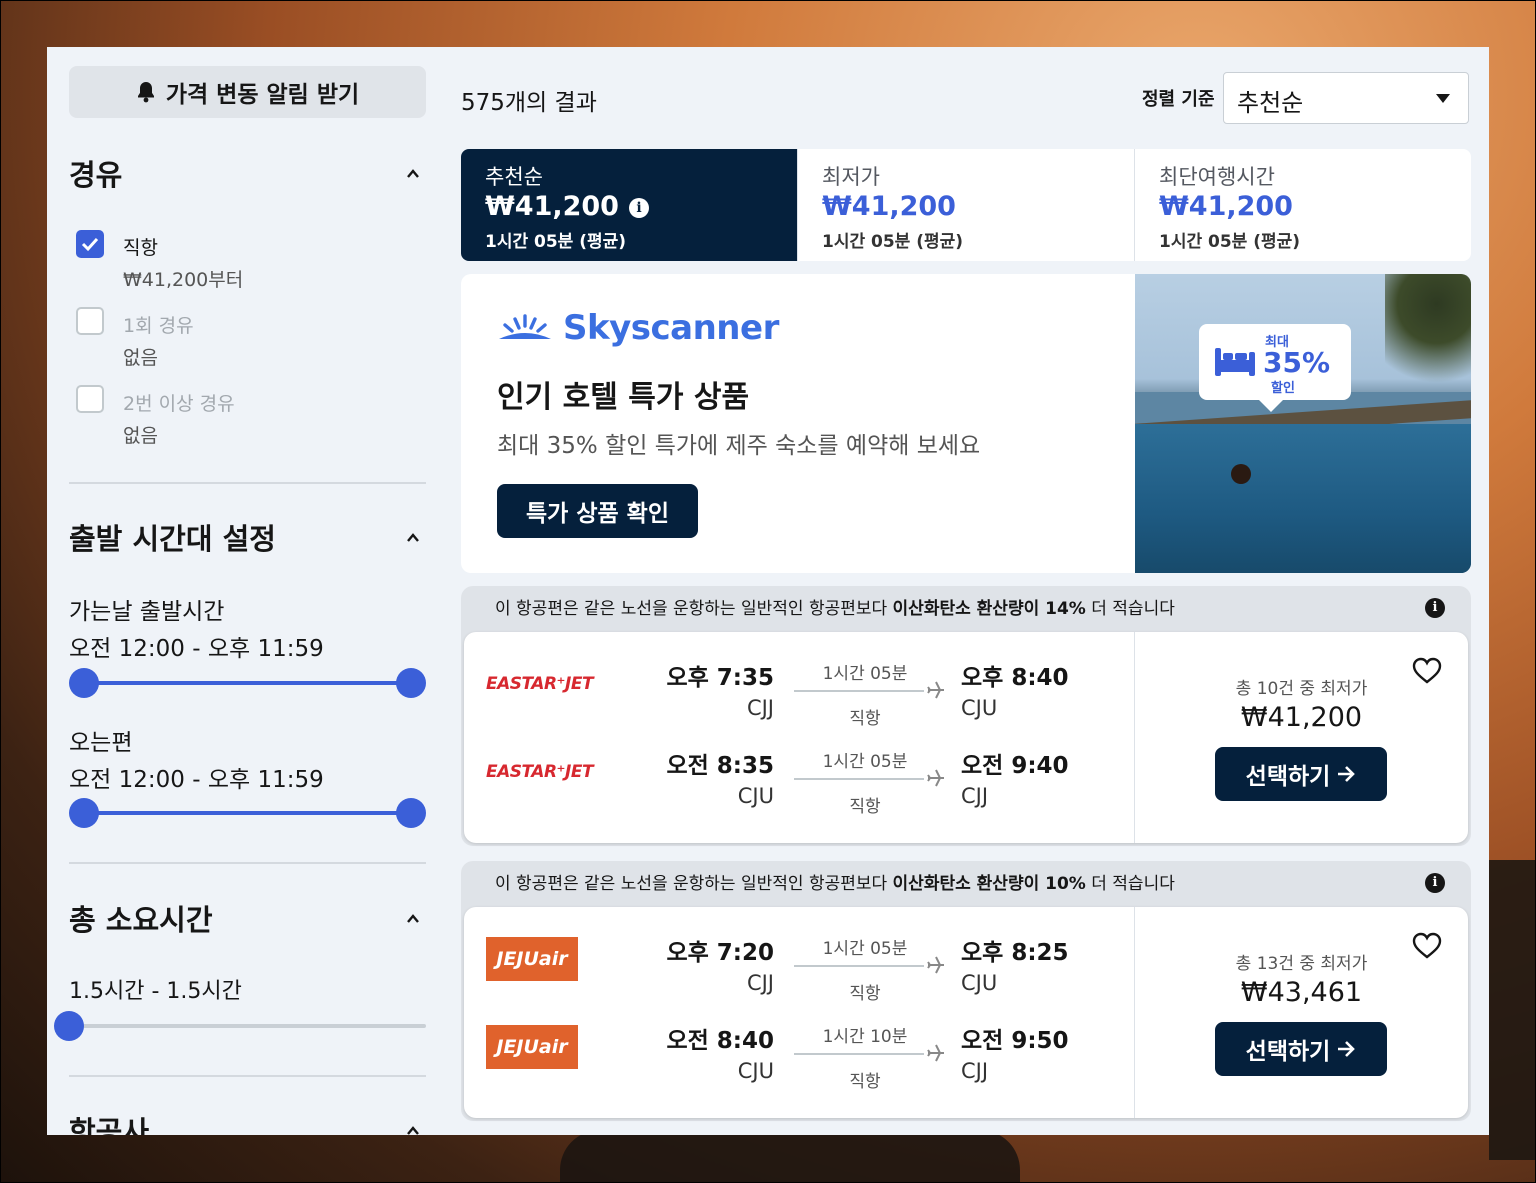 The image size is (1536, 1183). Describe the element at coordinates (147, 612) in the screenshot. I see `outbound-label: 가는날 출발시간` at that location.